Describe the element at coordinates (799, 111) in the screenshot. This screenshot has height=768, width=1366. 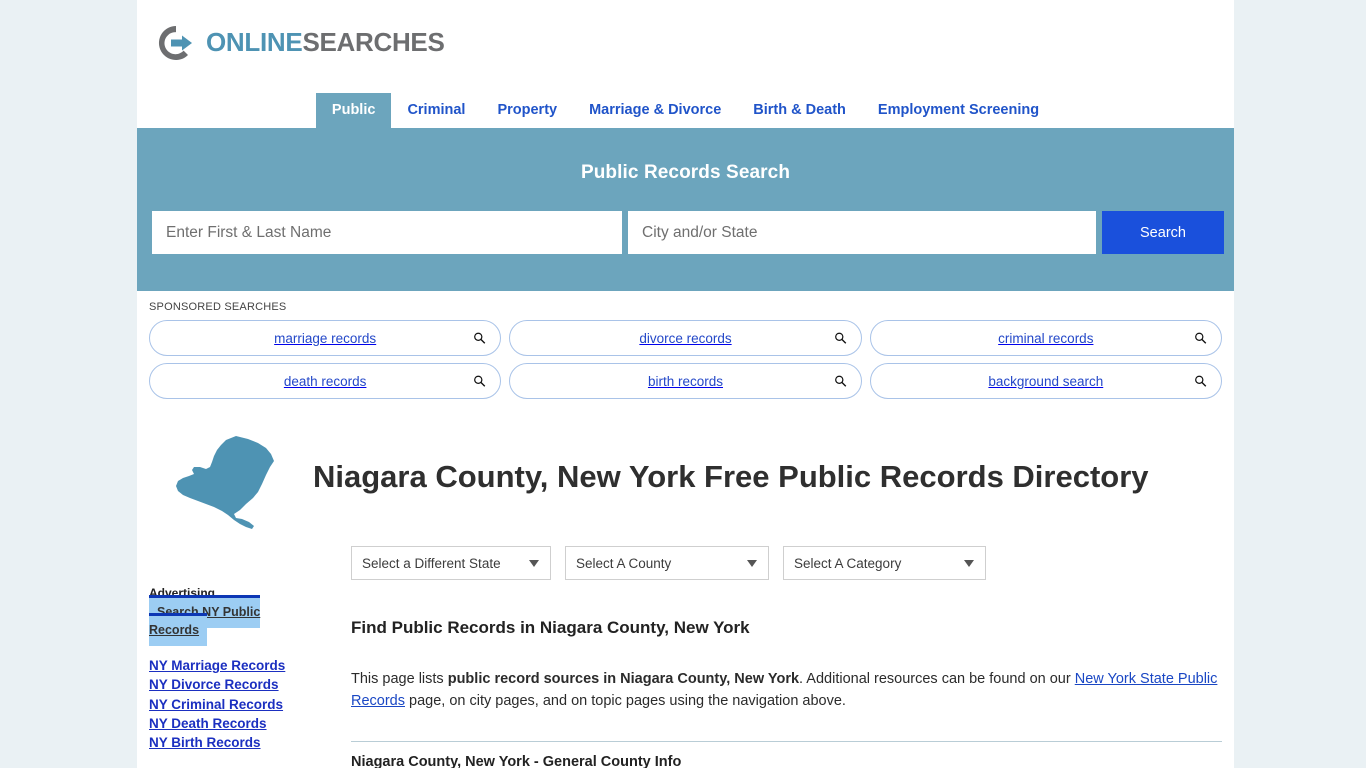
I see `nav-item-birth-death: Birth & Death` at that location.